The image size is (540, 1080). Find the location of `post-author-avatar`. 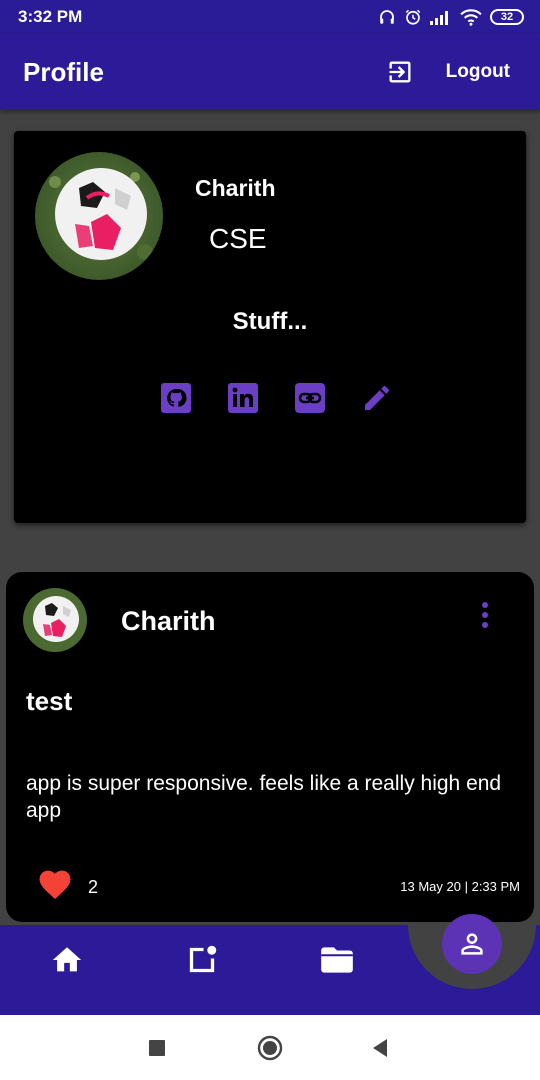

post-author-avatar is located at coordinates (55, 620).